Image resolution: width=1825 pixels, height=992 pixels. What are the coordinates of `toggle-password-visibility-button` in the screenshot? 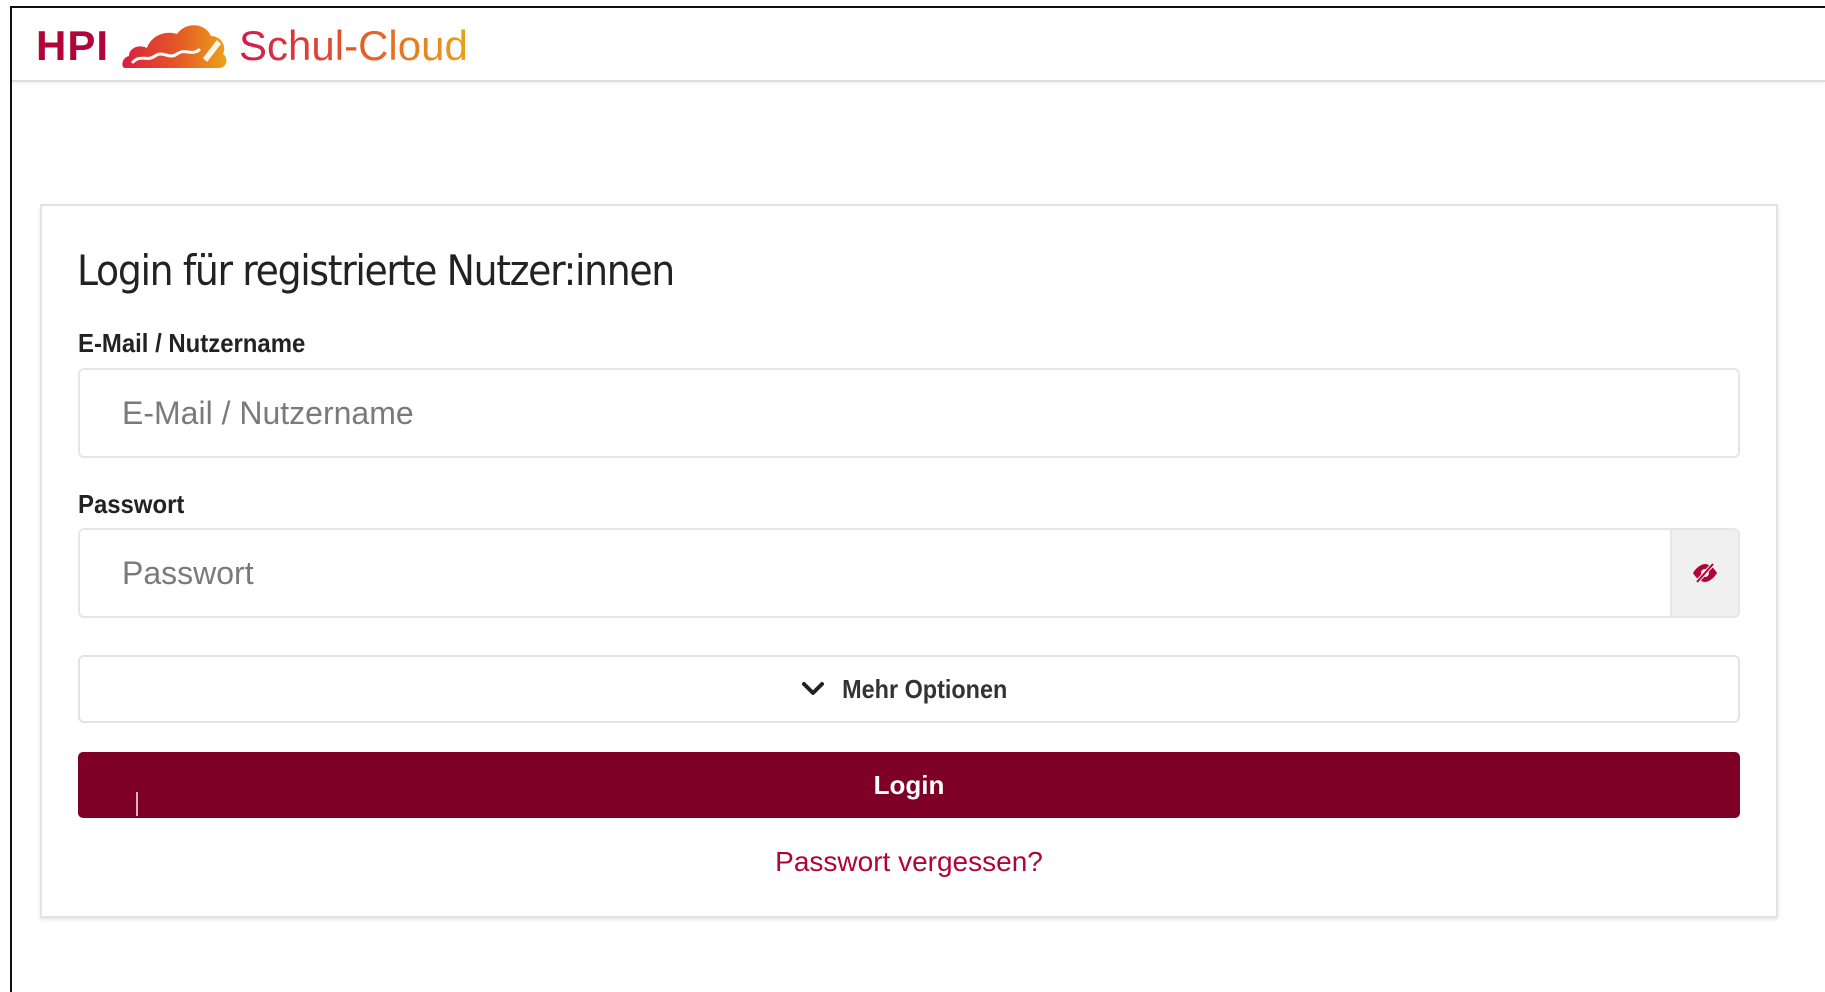 It's located at (1705, 573).